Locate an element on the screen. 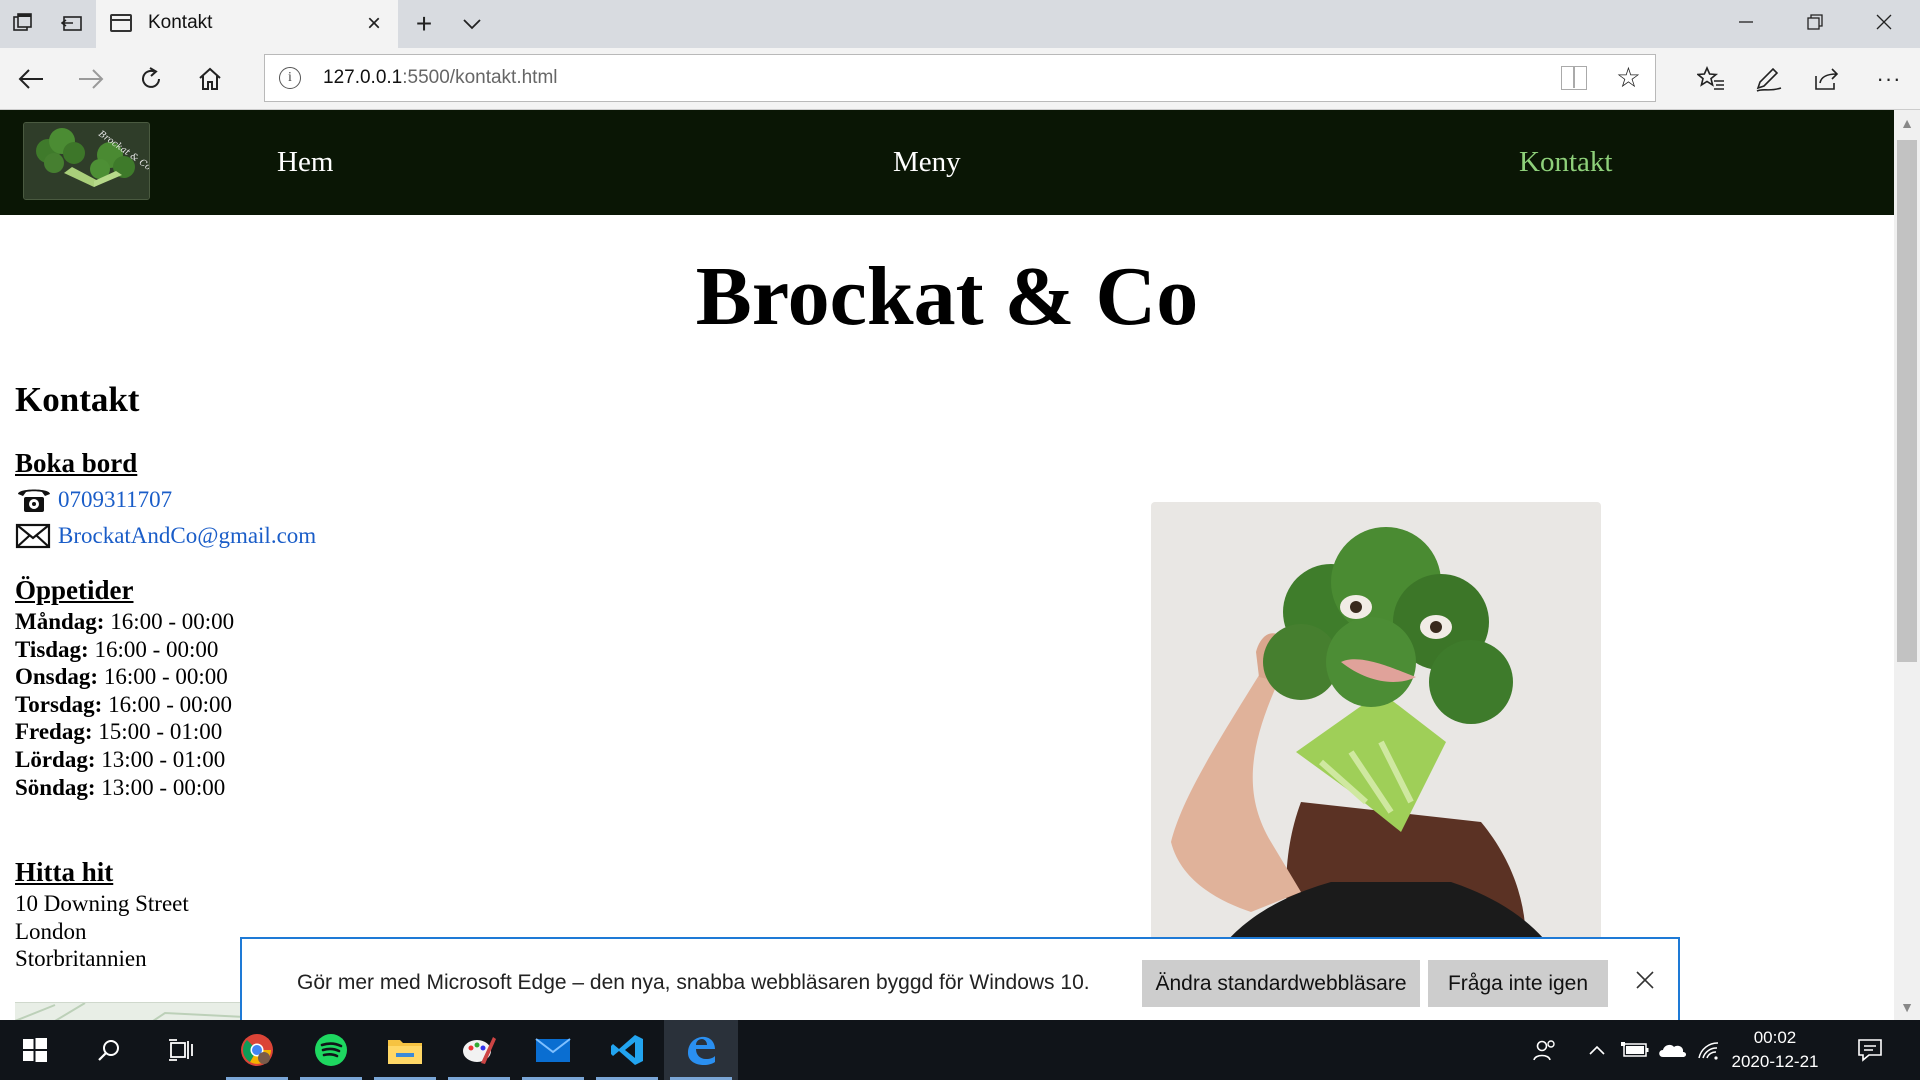 This screenshot has width=1920, height=1080. site-navbar: Brockat & Co Hem Meny Kontakt is located at coordinates (947, 162).